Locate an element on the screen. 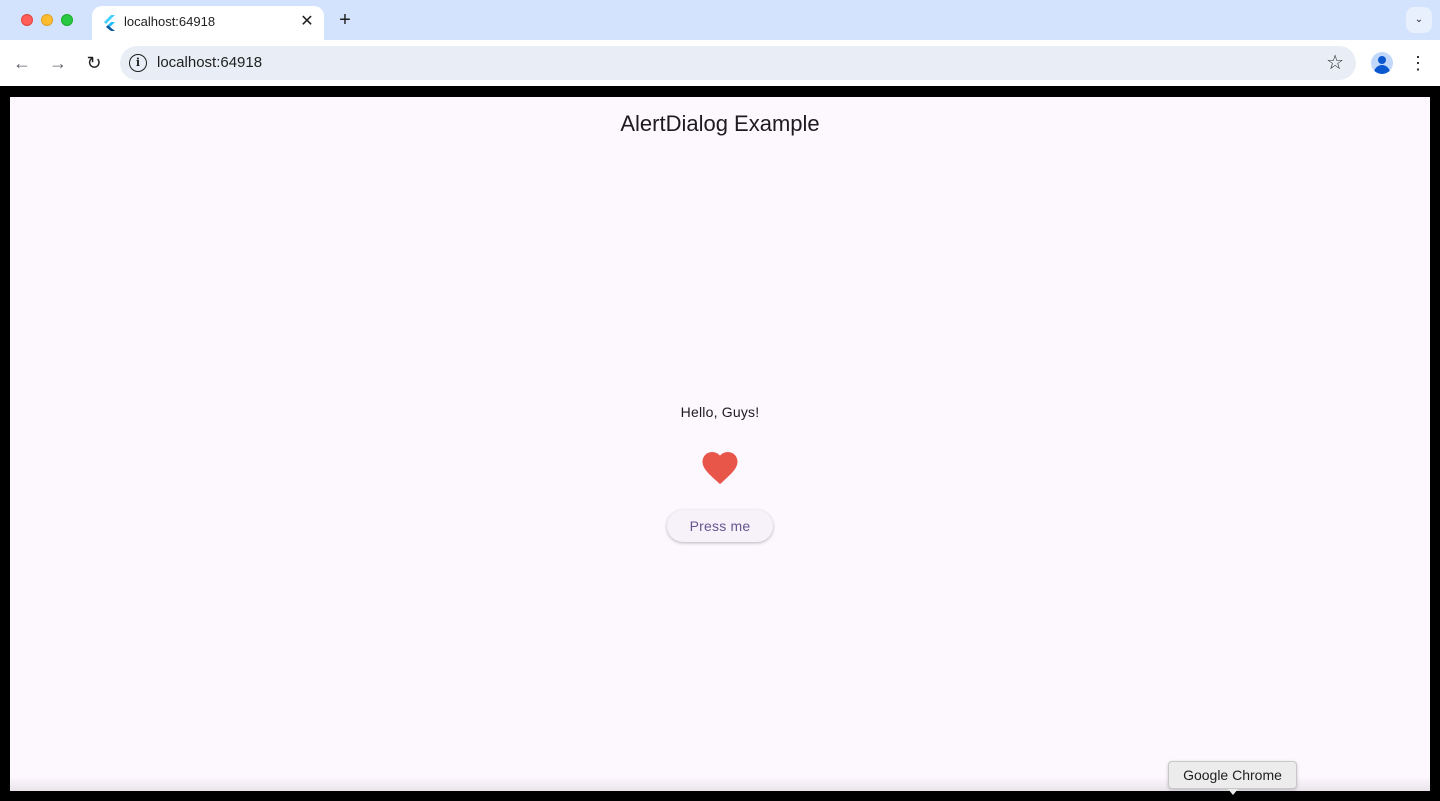  maximize-window-button is located at coordinates (67, 20).